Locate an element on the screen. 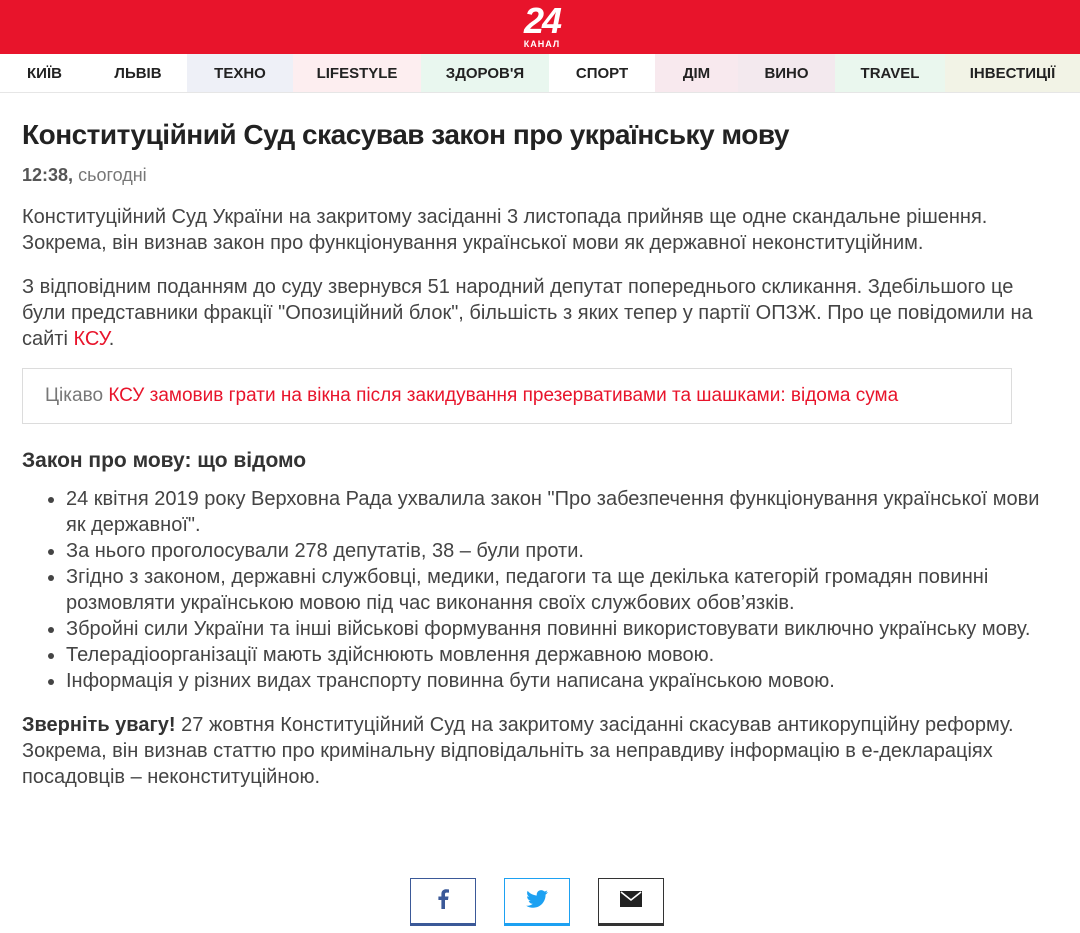 This screenshot has height=933, width=1080. email-icon is located at coordinates (631, 901).